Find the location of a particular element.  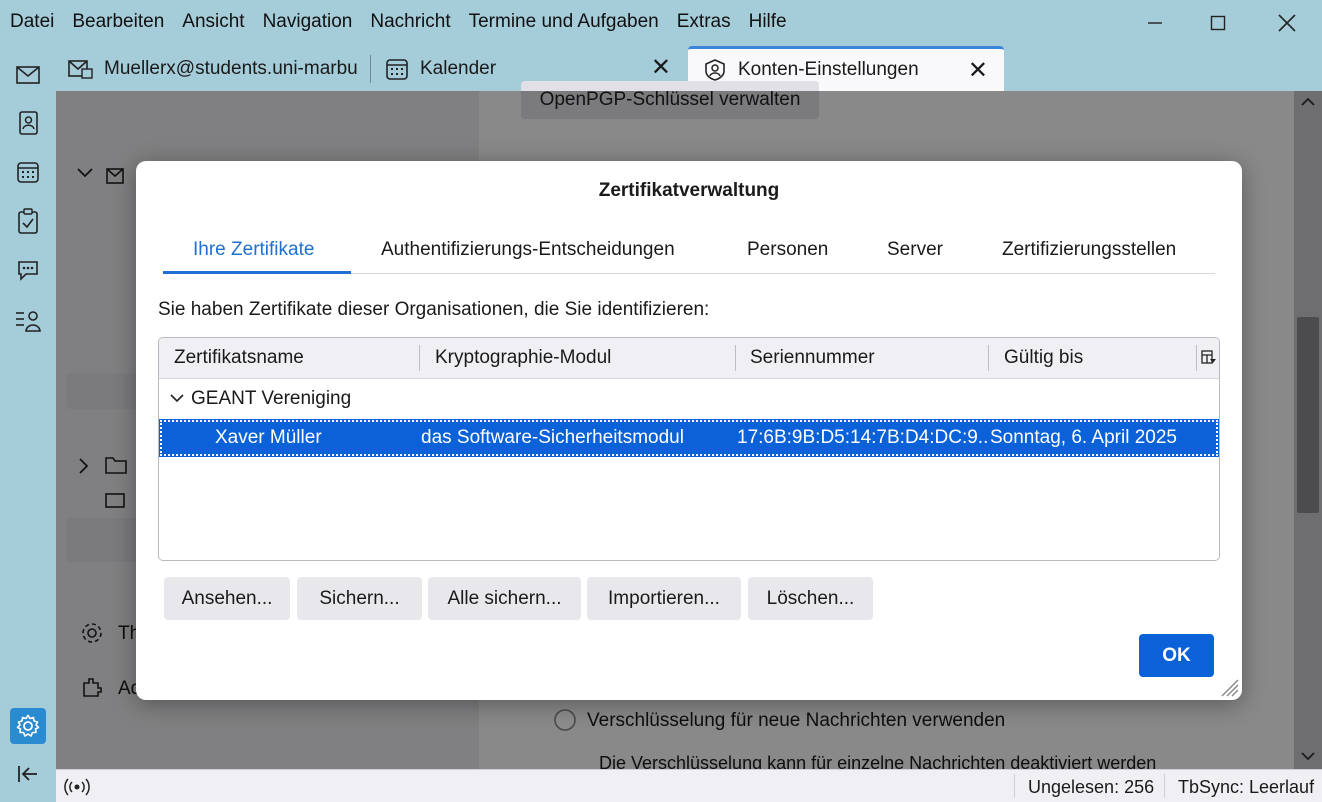

tab-authorities: Zertifizierungsstellen is located at coordinates (1089, 250).